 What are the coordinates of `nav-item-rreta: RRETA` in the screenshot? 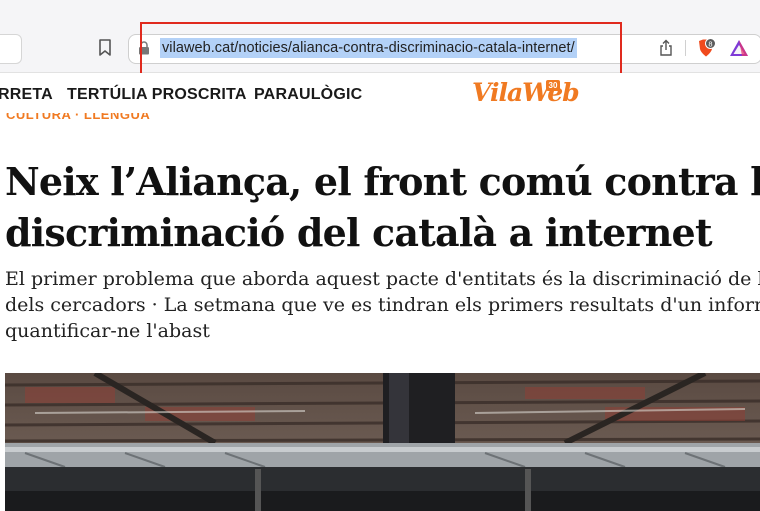 It's located at (26, 95).